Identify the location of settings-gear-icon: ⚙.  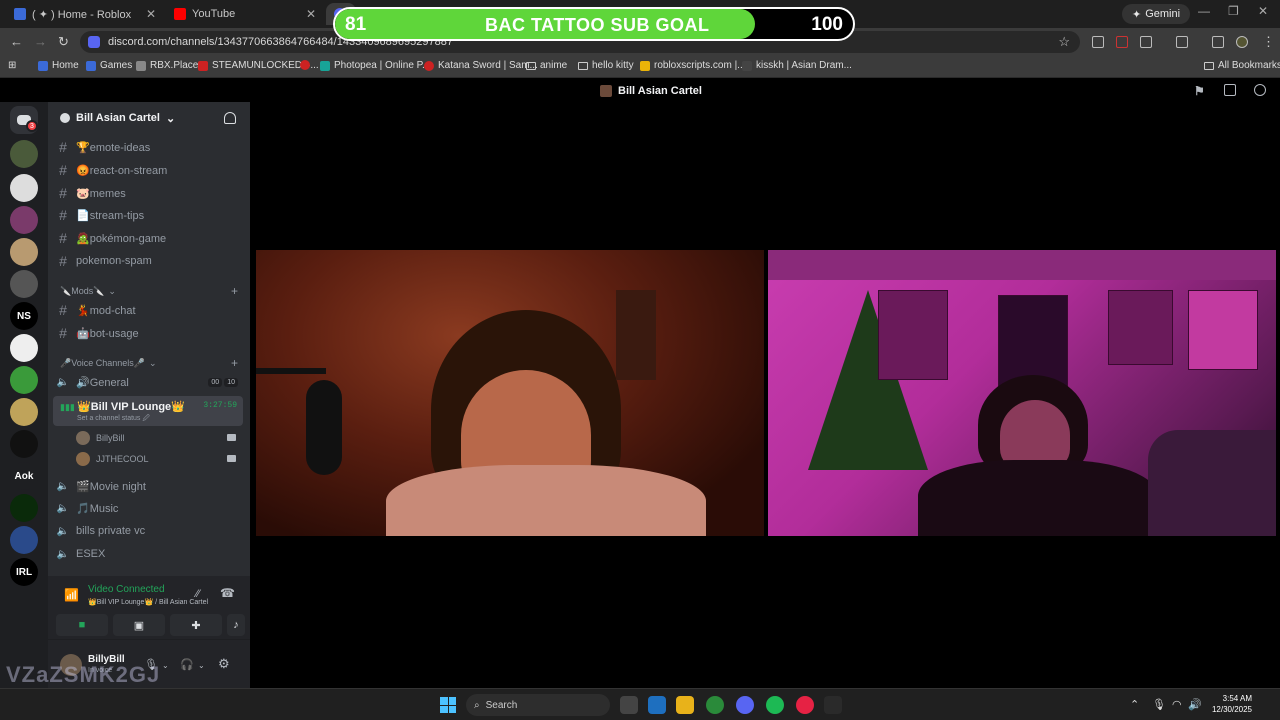
(224, 664).